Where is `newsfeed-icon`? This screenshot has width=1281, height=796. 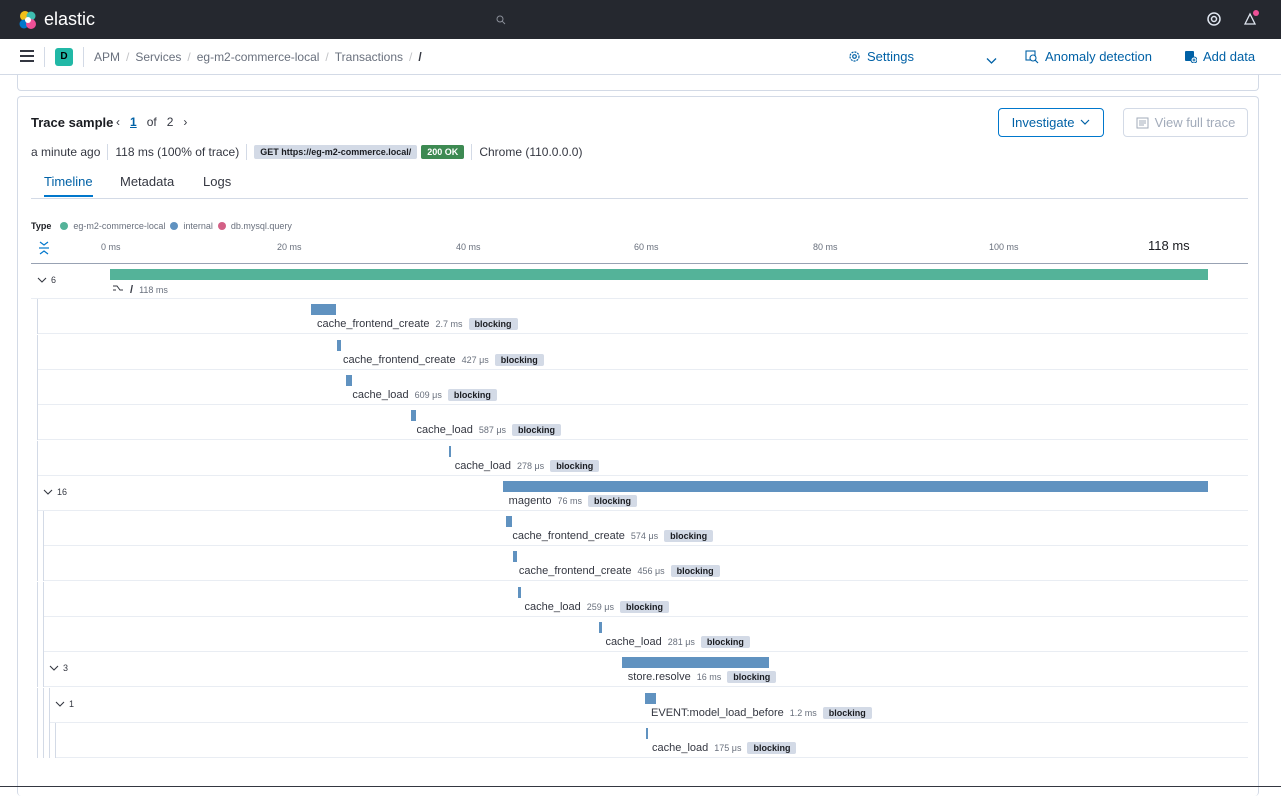
newsfeed-icon is located at coordinates (1251, 21).